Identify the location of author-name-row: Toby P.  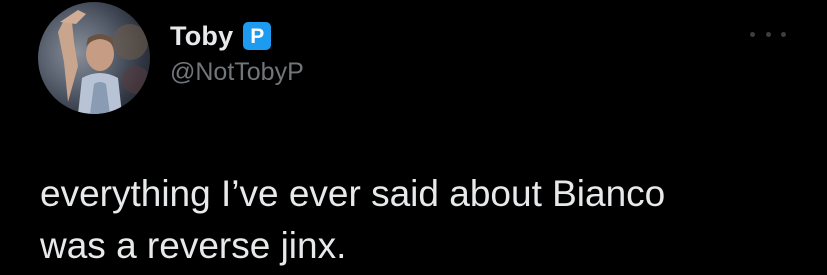
(221, 36).